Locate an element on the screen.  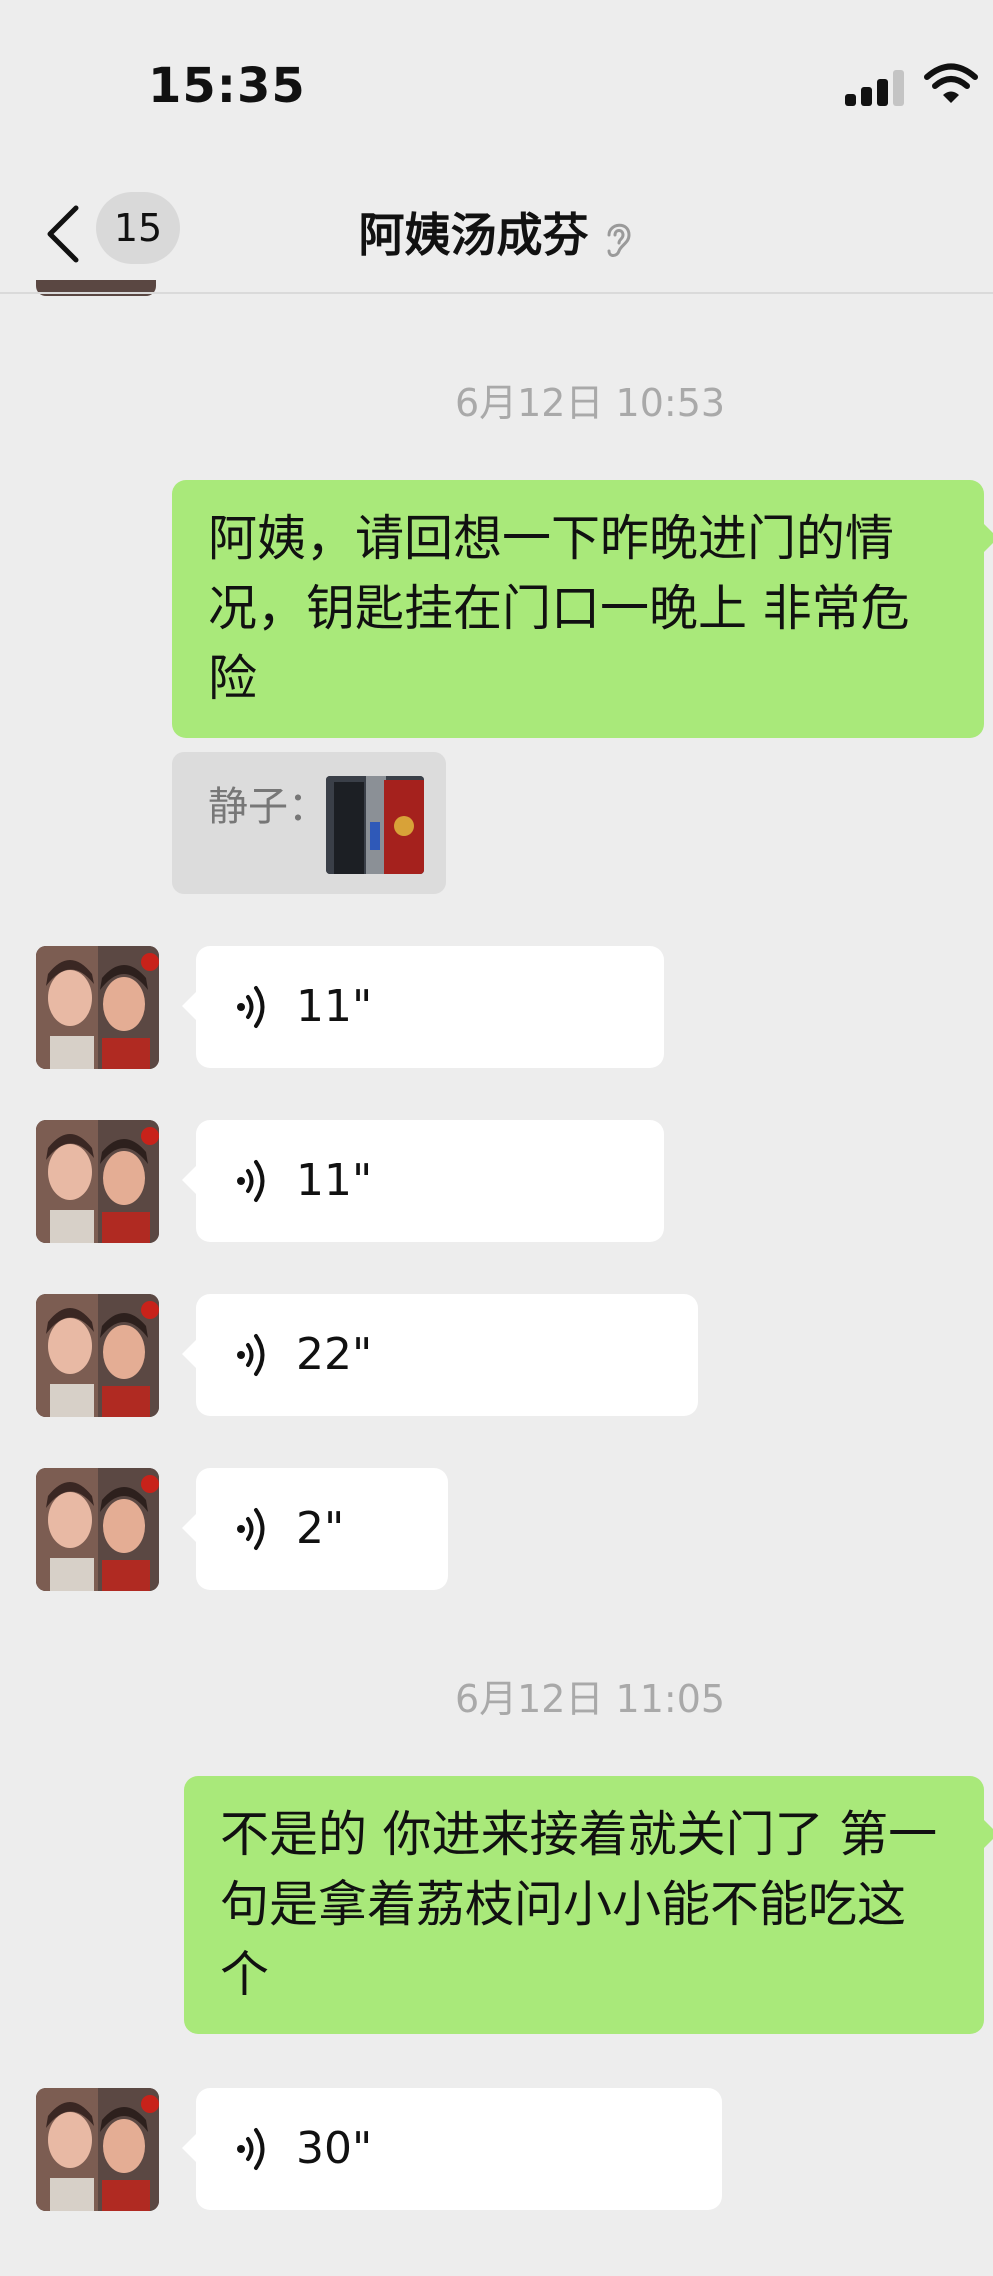
header-divider is located at coordinates (496, 293).